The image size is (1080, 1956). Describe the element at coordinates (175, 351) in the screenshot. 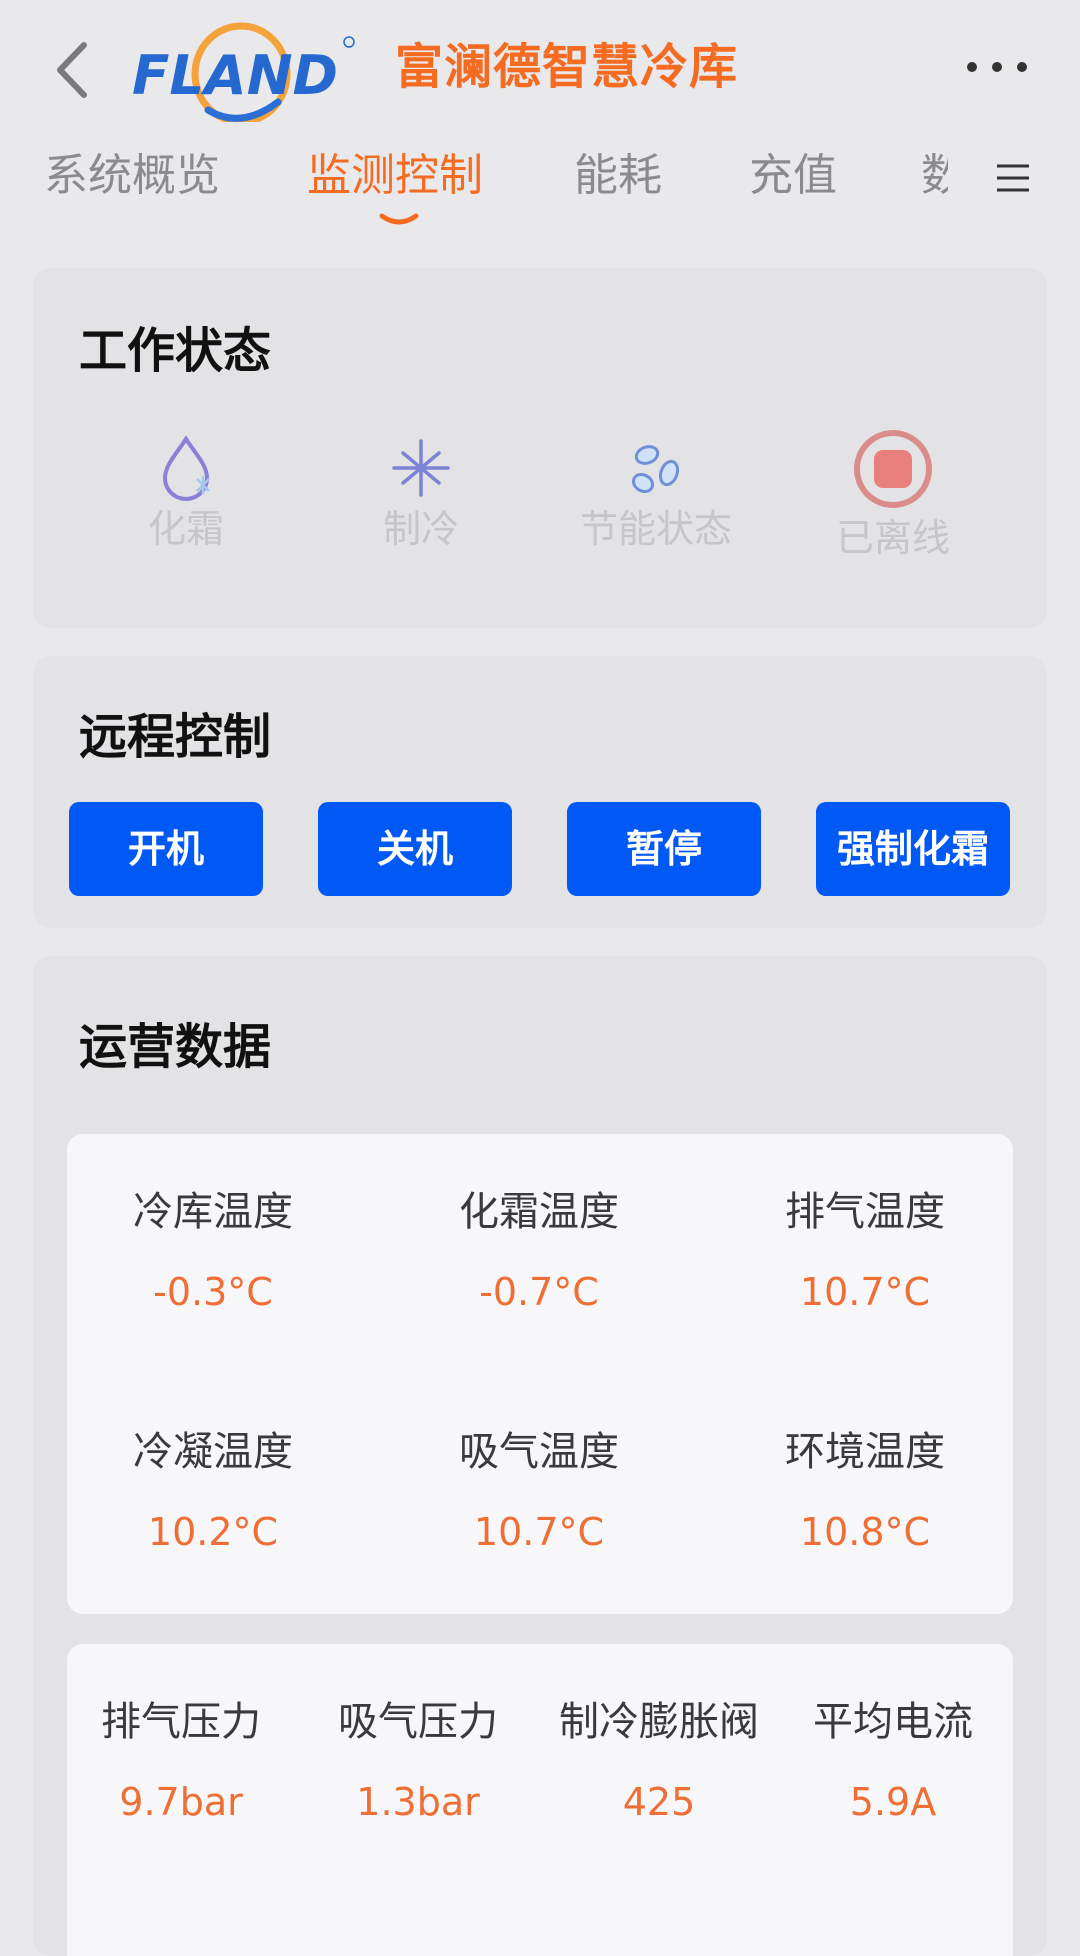

I see `work-status-title: 工作状态` at that location.